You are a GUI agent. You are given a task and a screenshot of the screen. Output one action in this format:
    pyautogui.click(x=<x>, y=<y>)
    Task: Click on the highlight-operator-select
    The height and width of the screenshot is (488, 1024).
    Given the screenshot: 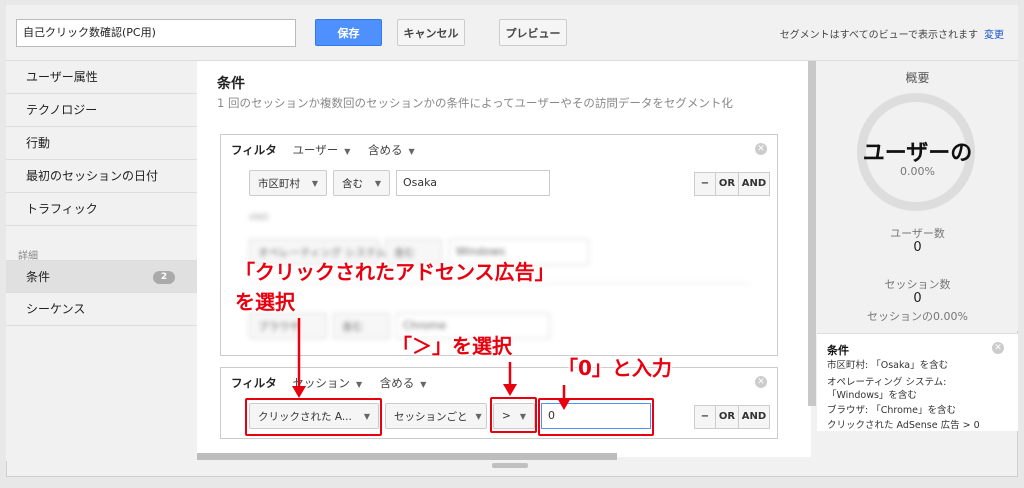 What is the action you would take?
    pyautogui.click(x=513, y=415)
    